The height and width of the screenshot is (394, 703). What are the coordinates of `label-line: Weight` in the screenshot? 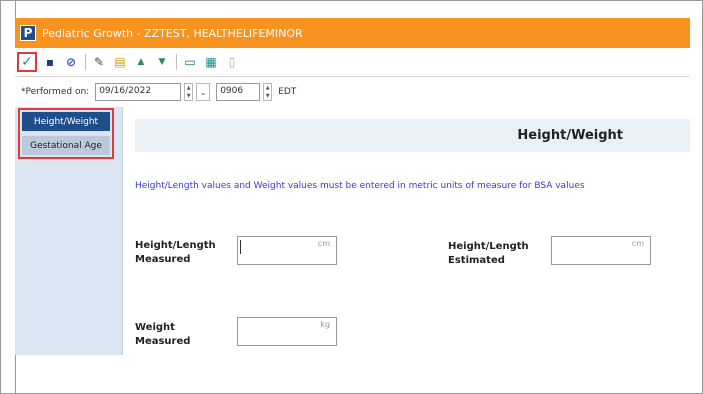 It's located at (155, 327).